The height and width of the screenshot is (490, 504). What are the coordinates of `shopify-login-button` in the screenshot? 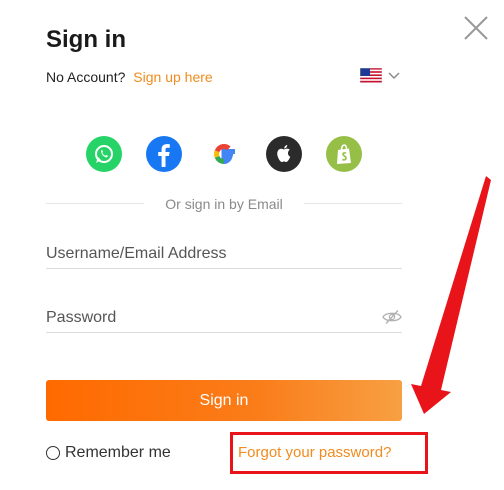 It's located at (344, 154).